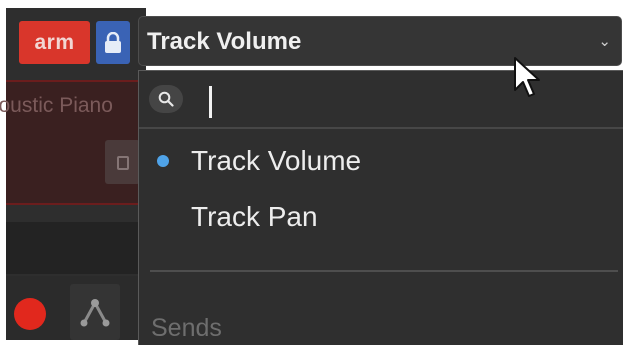  What do you see at coordinates (384, 271) in the screenshot?
I see `menu-divider` at bounding box center [384, 271].